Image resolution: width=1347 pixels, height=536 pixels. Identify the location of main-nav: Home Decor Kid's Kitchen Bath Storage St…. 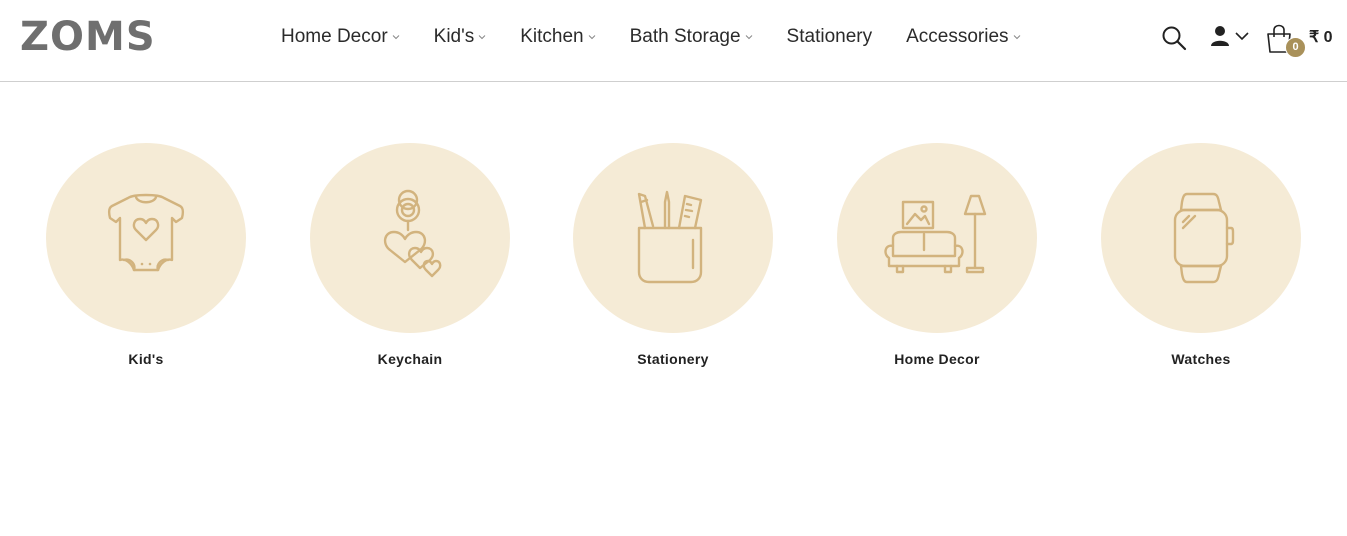
(651, 37).